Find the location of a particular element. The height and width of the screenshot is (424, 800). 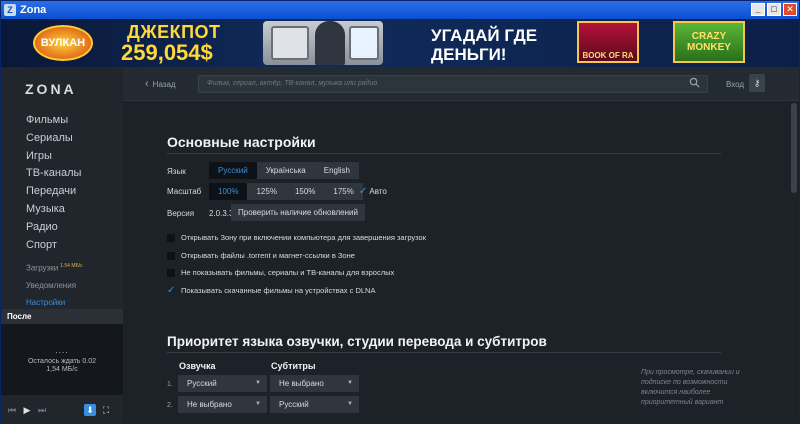

voice-select-2-value: Не выбрано is located at coordinates (209, 404).